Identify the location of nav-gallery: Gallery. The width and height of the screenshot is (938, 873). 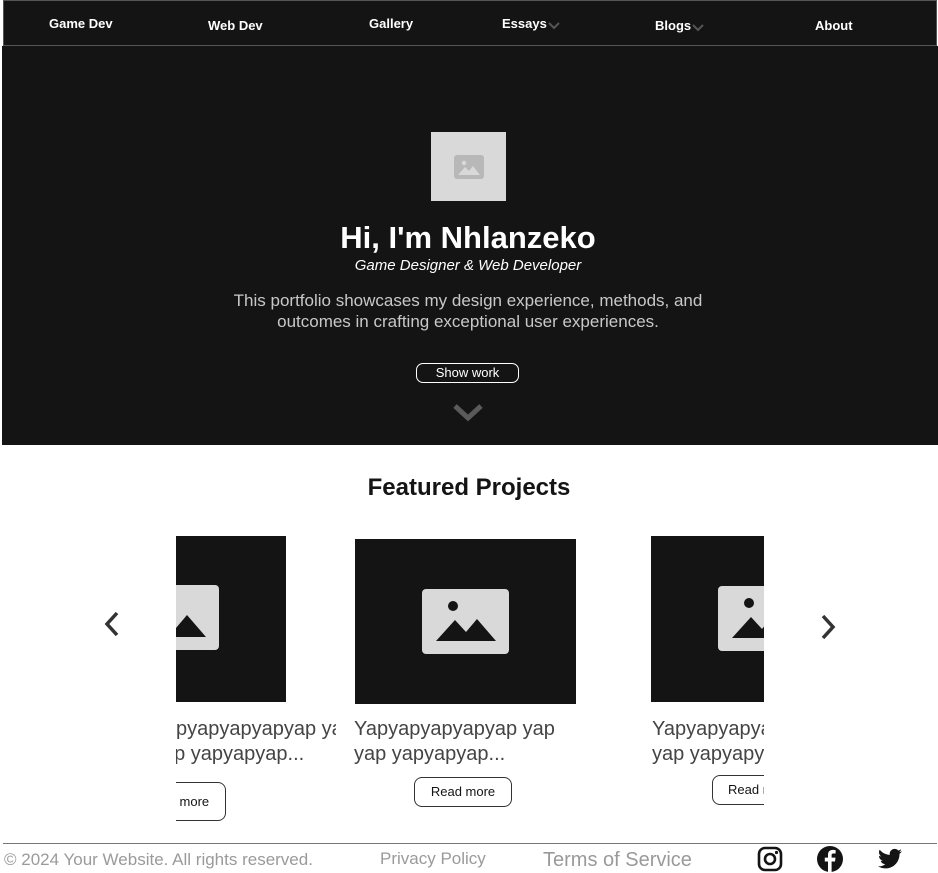
(391, 23).